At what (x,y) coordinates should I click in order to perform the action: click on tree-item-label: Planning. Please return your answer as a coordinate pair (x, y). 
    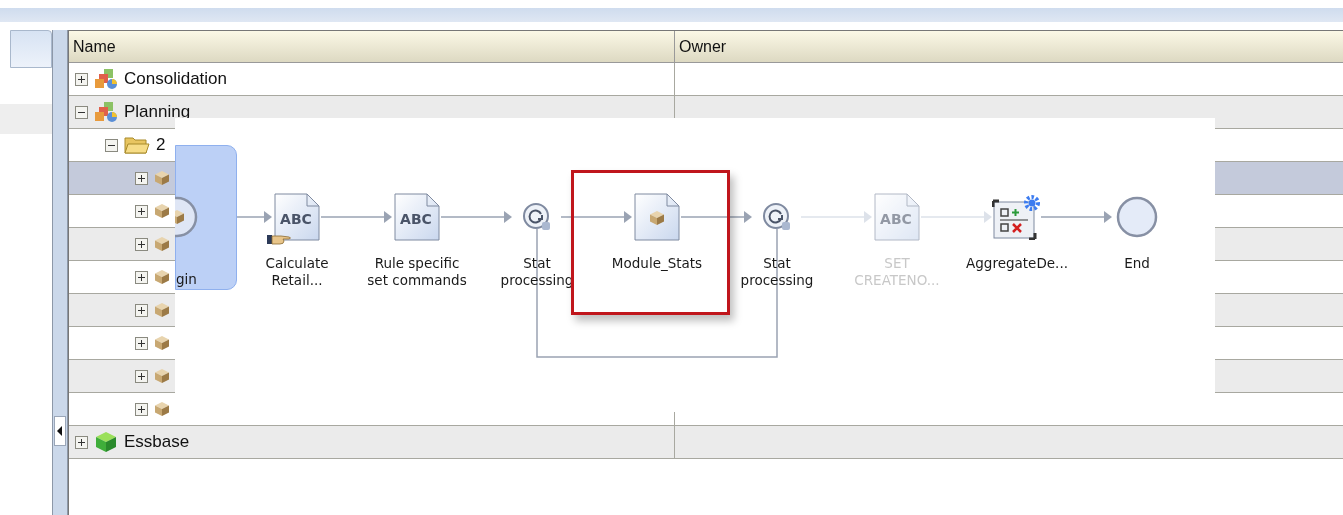
    Looking at the image, I should click on (157, 112).